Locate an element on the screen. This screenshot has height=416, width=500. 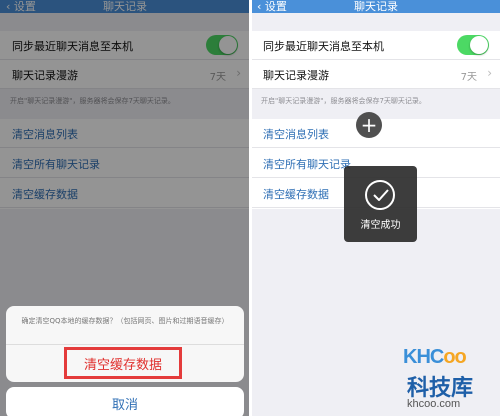
sync-row: 同步最近聊天消息至本机 is located at coordinates (375, 45).